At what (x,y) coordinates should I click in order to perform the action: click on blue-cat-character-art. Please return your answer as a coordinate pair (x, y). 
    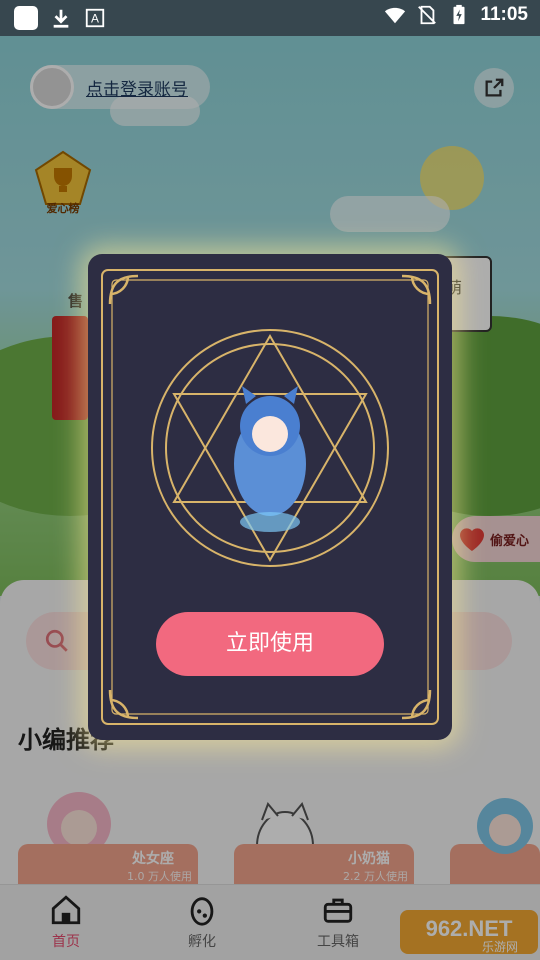
    Looking at the image, I should click on (270, 459).